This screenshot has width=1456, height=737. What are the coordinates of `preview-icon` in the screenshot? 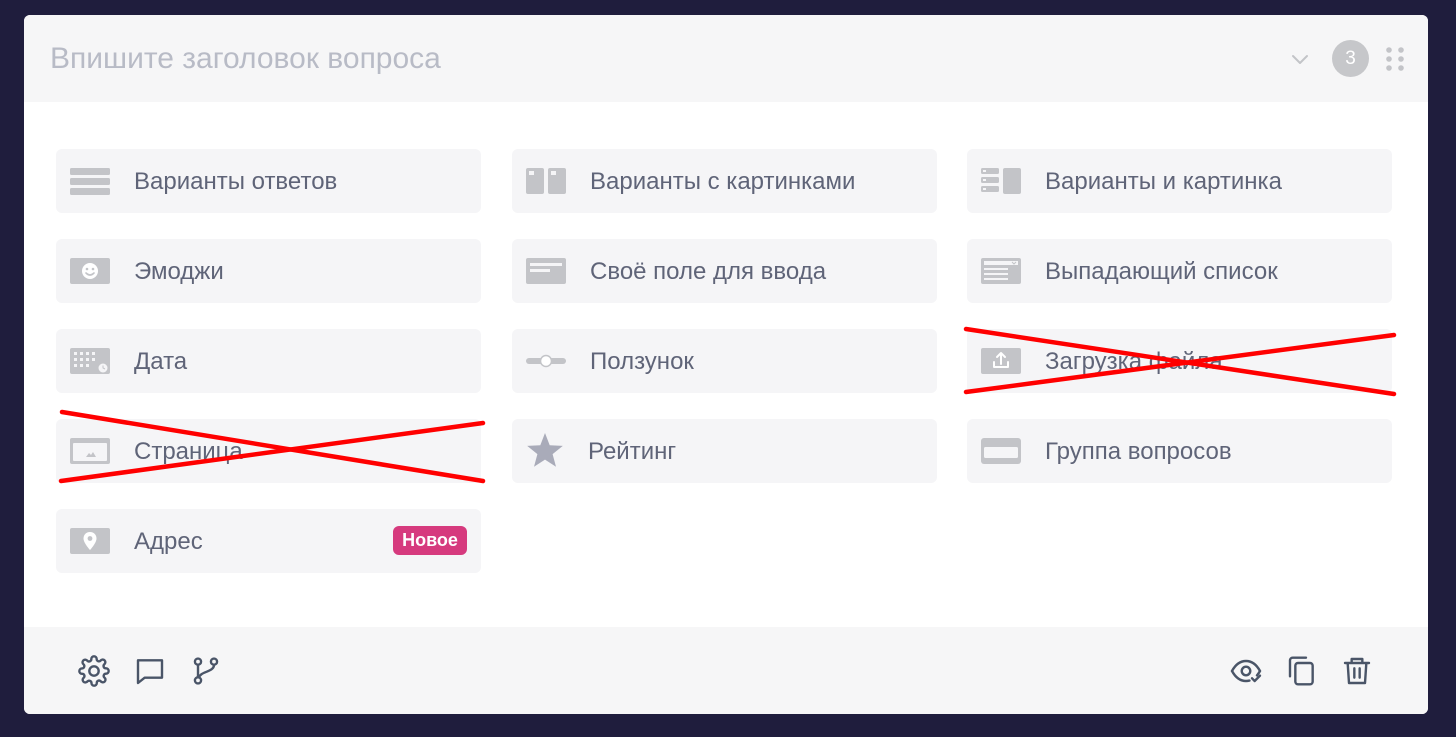 It's located at (1246, 671).